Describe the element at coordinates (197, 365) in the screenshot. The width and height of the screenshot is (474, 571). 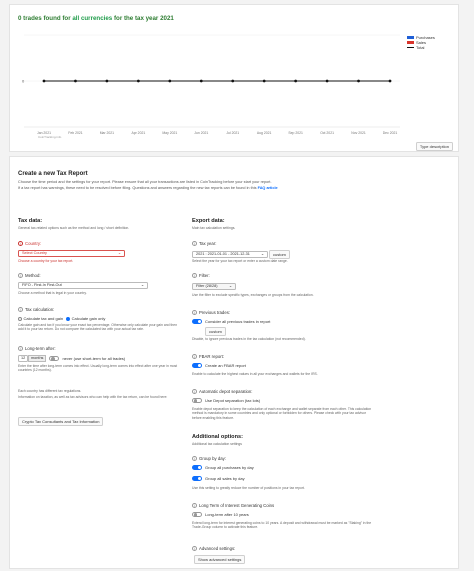
I see `fbar-toggle` at that location.